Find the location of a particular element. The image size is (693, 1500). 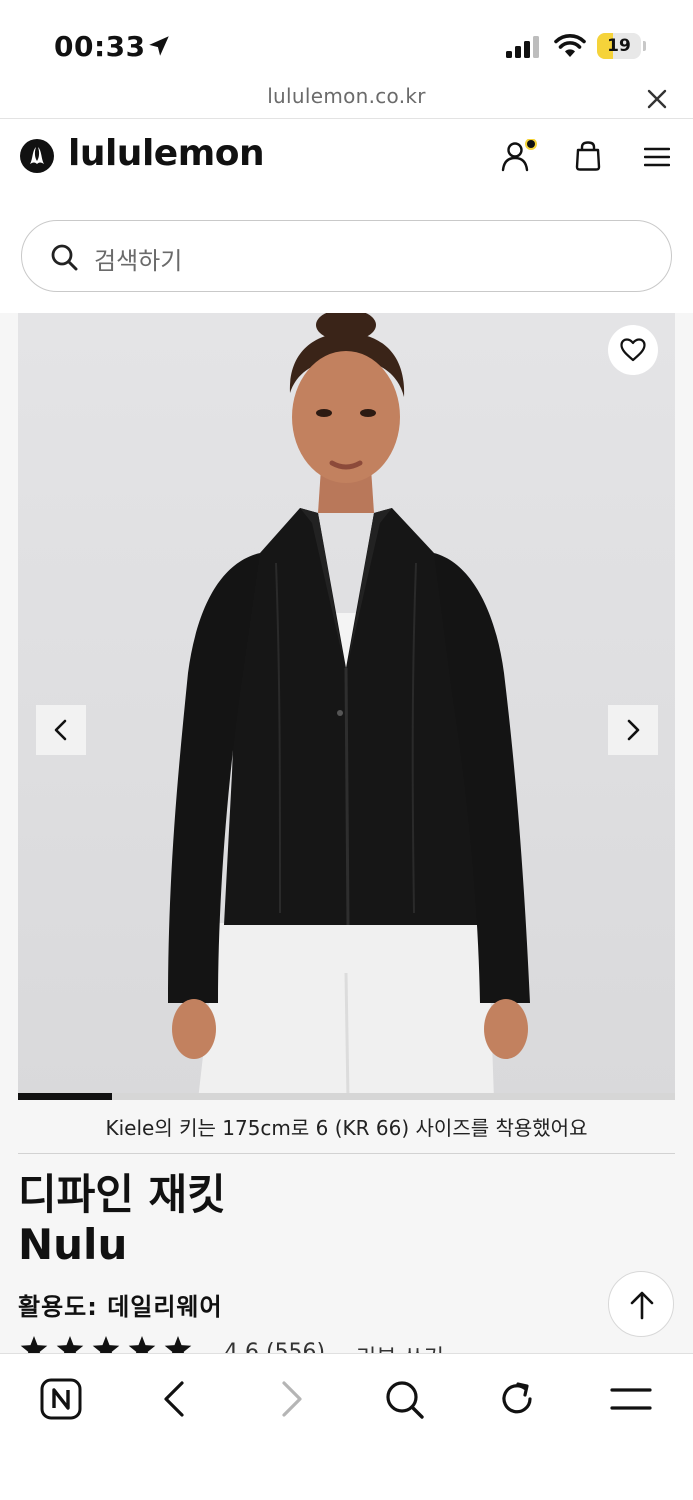

naver-home-icon is located at coordinates (61, 1399).